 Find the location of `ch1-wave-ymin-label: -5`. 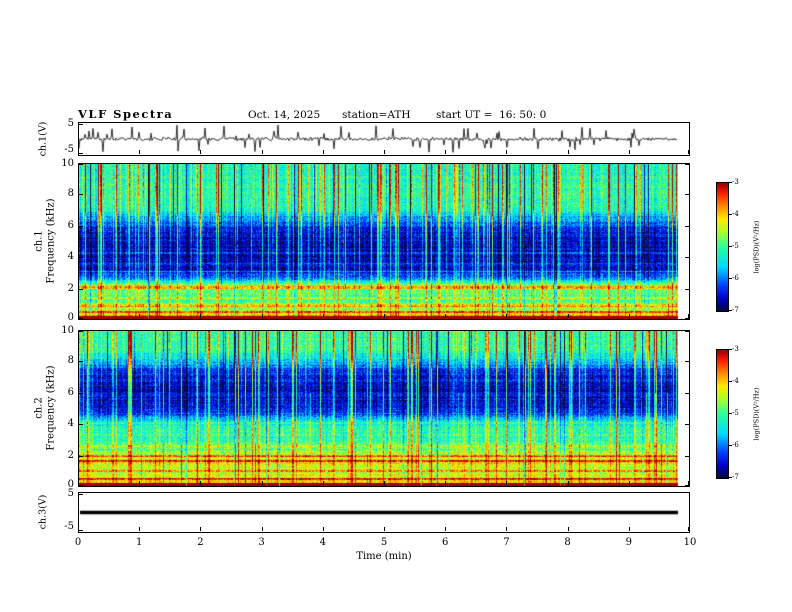

ch1-wave-ymin-label: -5 is located at coordinates (69, 149).